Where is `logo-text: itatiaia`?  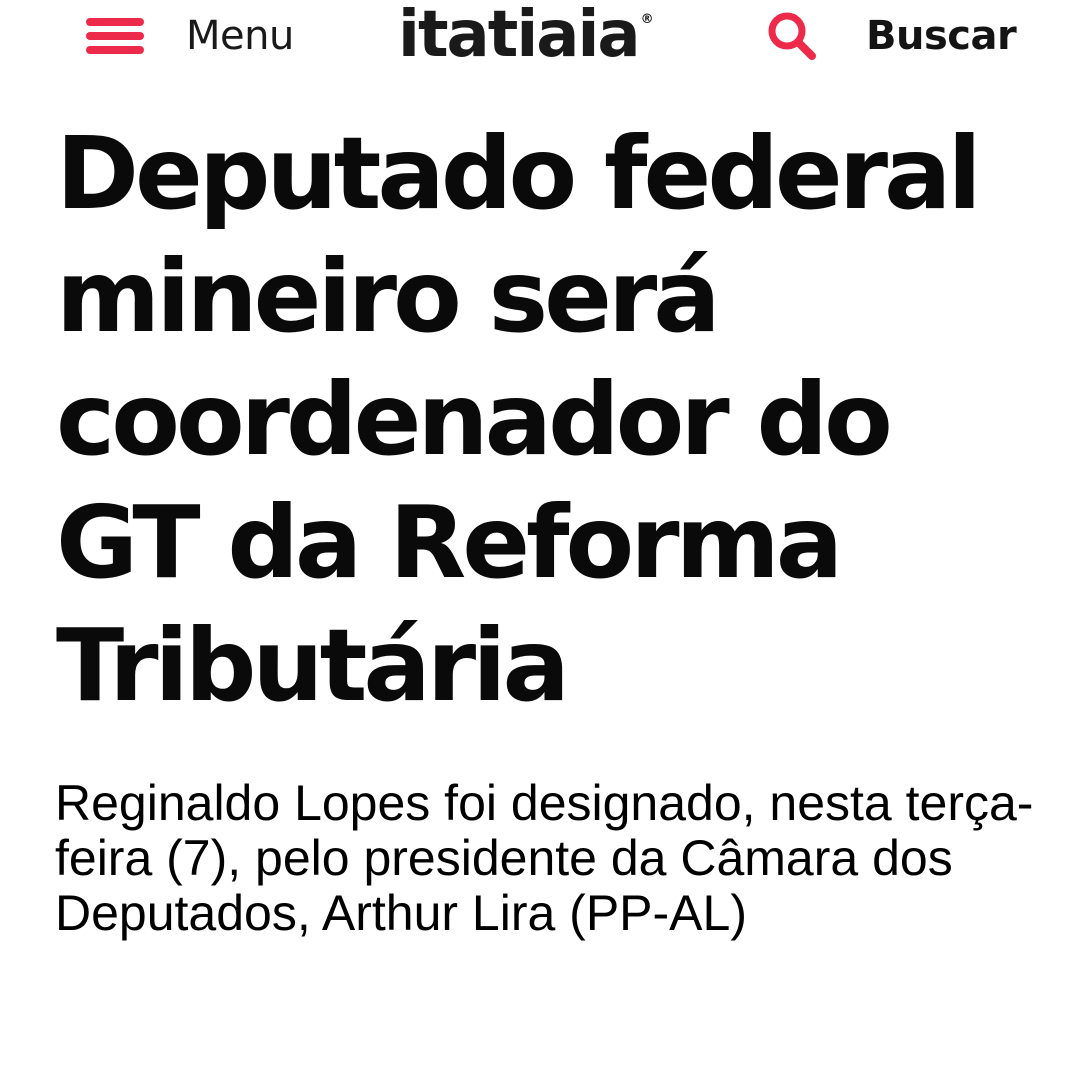
logo-text: itatiaia is located at coordinates (519, 36).